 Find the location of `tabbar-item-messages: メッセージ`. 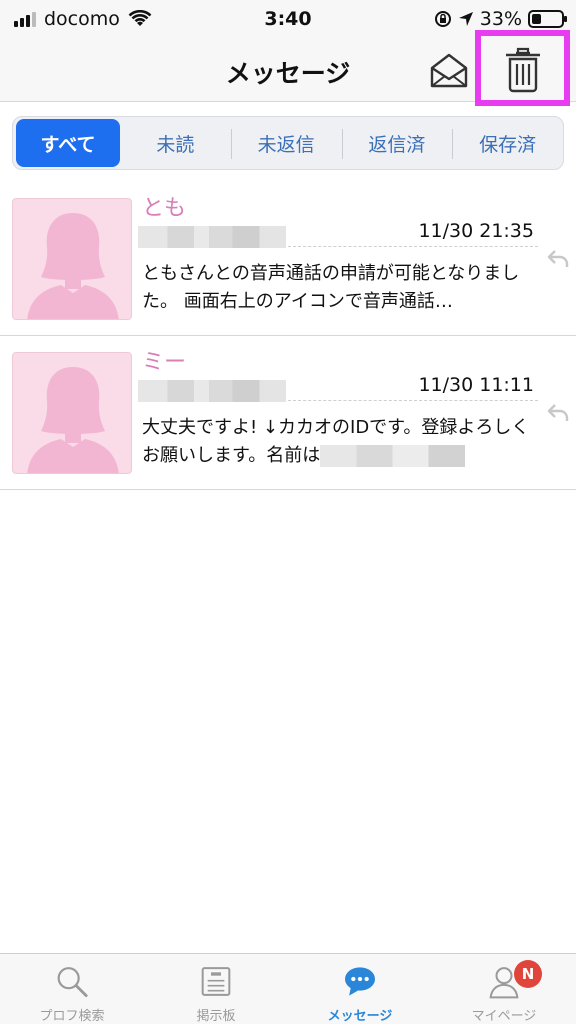

tabbar-item-messages: メッセージ is located at coordinates (360, 989).